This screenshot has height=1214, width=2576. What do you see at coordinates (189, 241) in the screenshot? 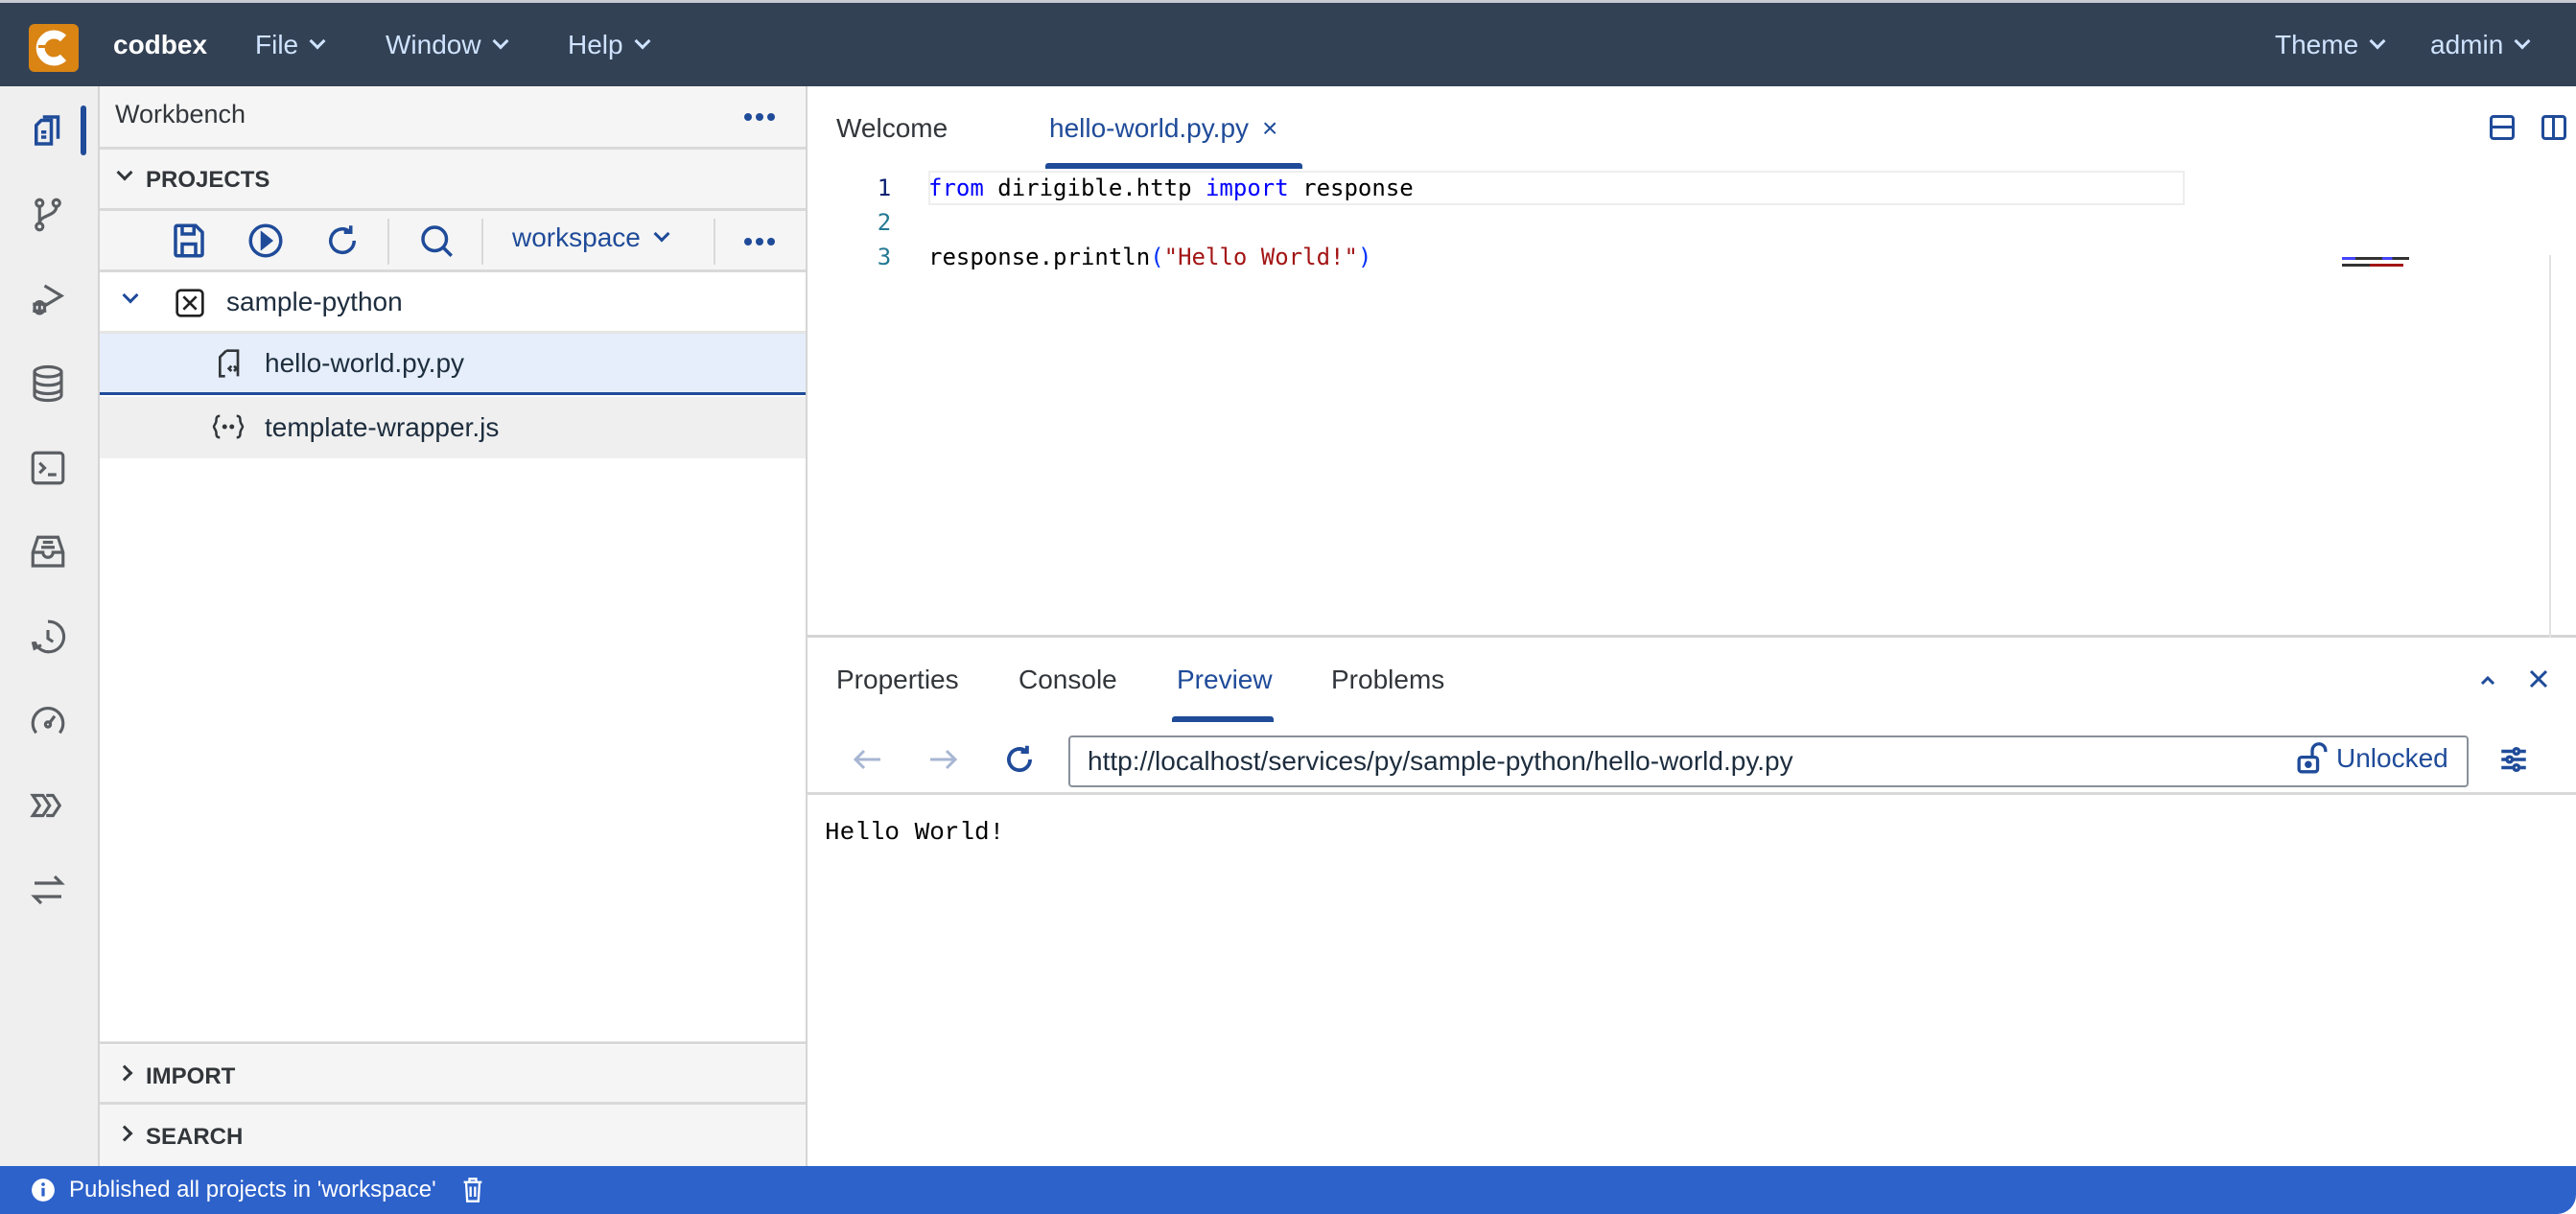
I see `save-icon` at bounding box center [189, 241].